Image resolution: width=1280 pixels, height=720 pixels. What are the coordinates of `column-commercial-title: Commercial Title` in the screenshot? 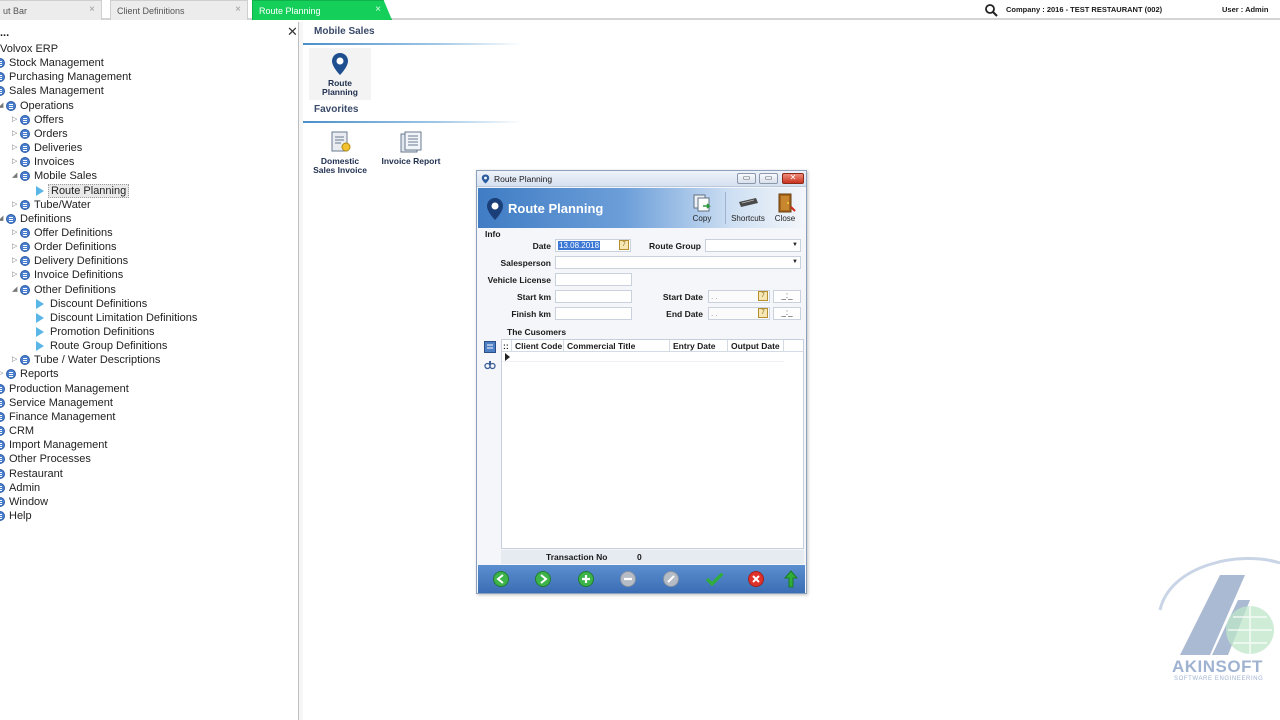 It's located at (617, 346).